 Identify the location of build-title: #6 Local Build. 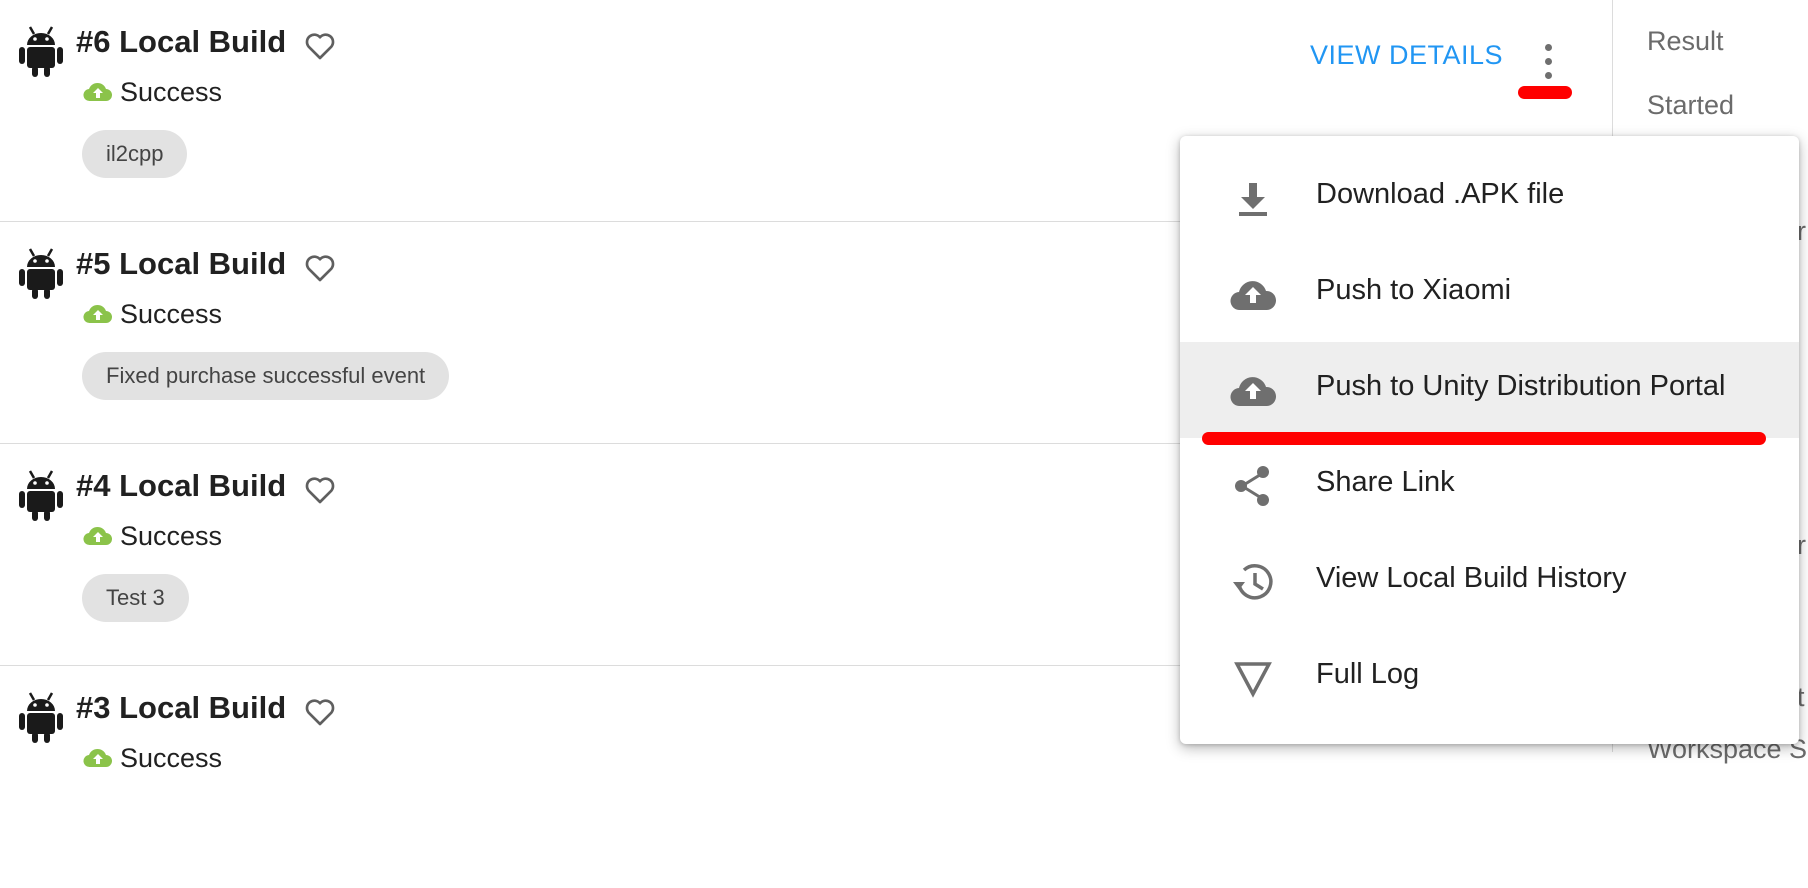
(181, 42).